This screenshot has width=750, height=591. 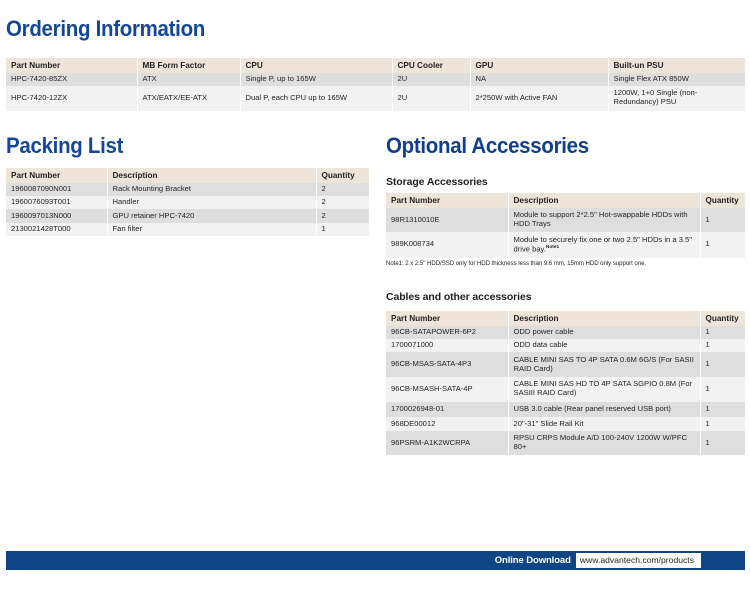 I want to click on table-row: 1700071000 ODD data cable 1, so click(x=565, y=346).